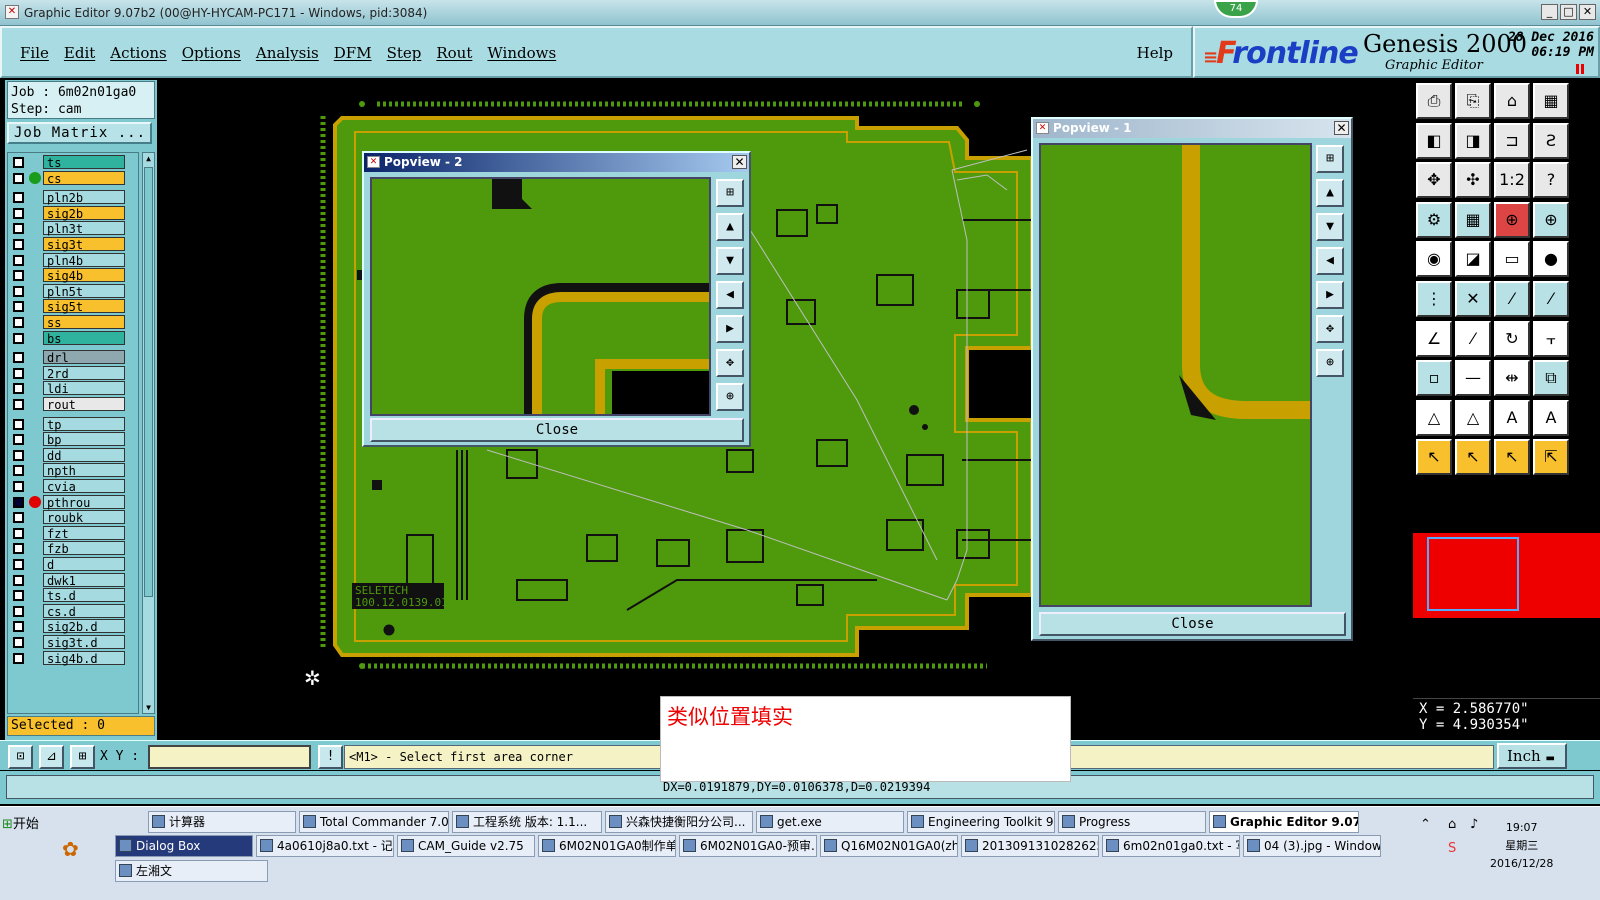 The height and width of the screenshot is (900, 1600). I want to click on net-icon: ⋮, so click(1434, 299).